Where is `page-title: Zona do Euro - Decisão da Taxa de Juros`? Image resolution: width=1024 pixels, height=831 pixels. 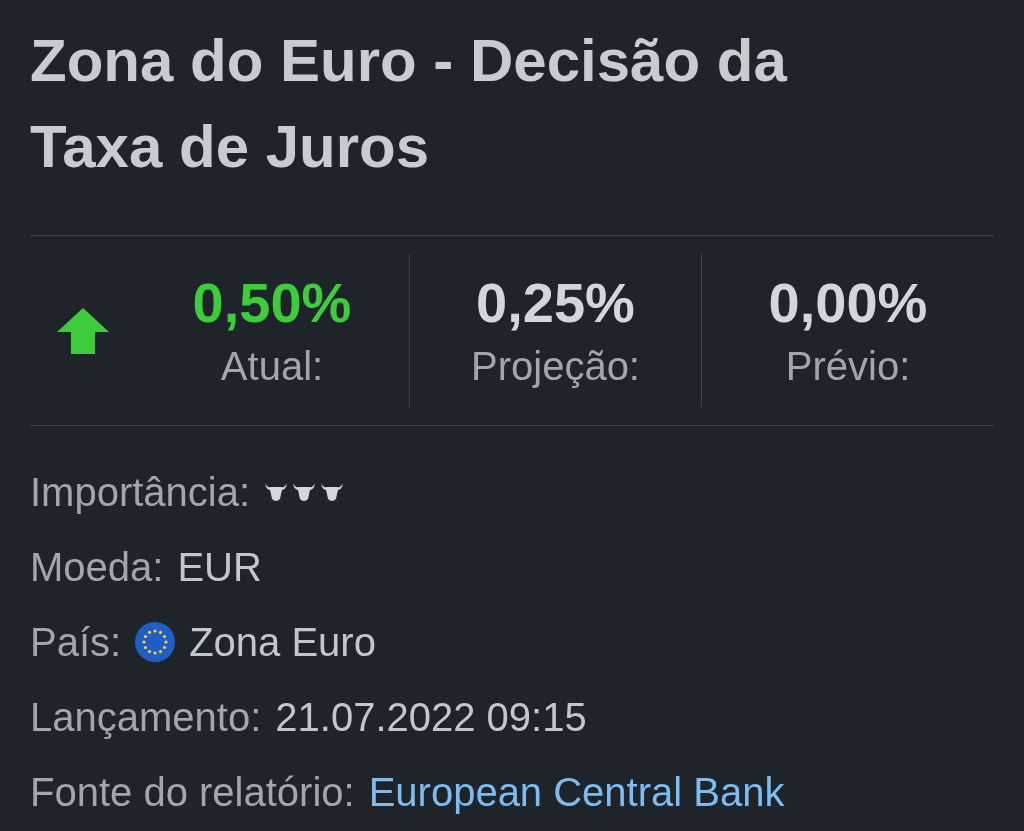 page-title: Zona do Euro - Decisão da Taxa de Juros is located at coordinates (409, 104).